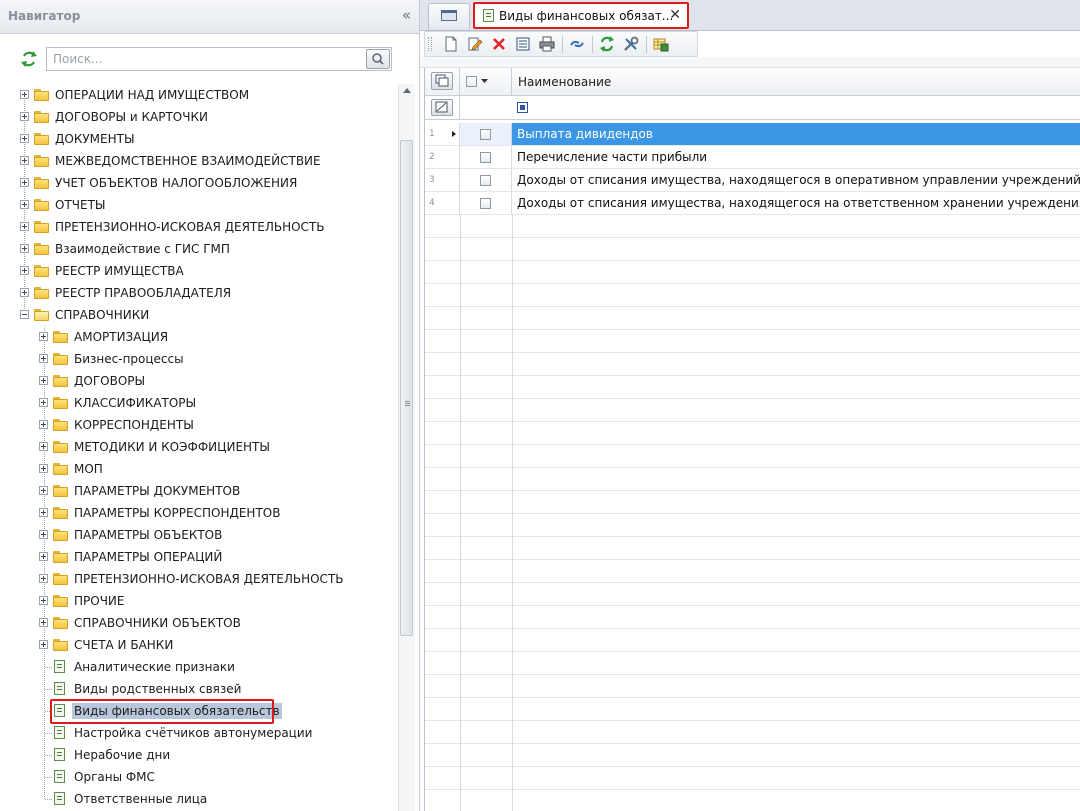  I want to click on tree-node-property-registry: РЕЕСТР ИМУЩЕСТВА, so click(199, 271).